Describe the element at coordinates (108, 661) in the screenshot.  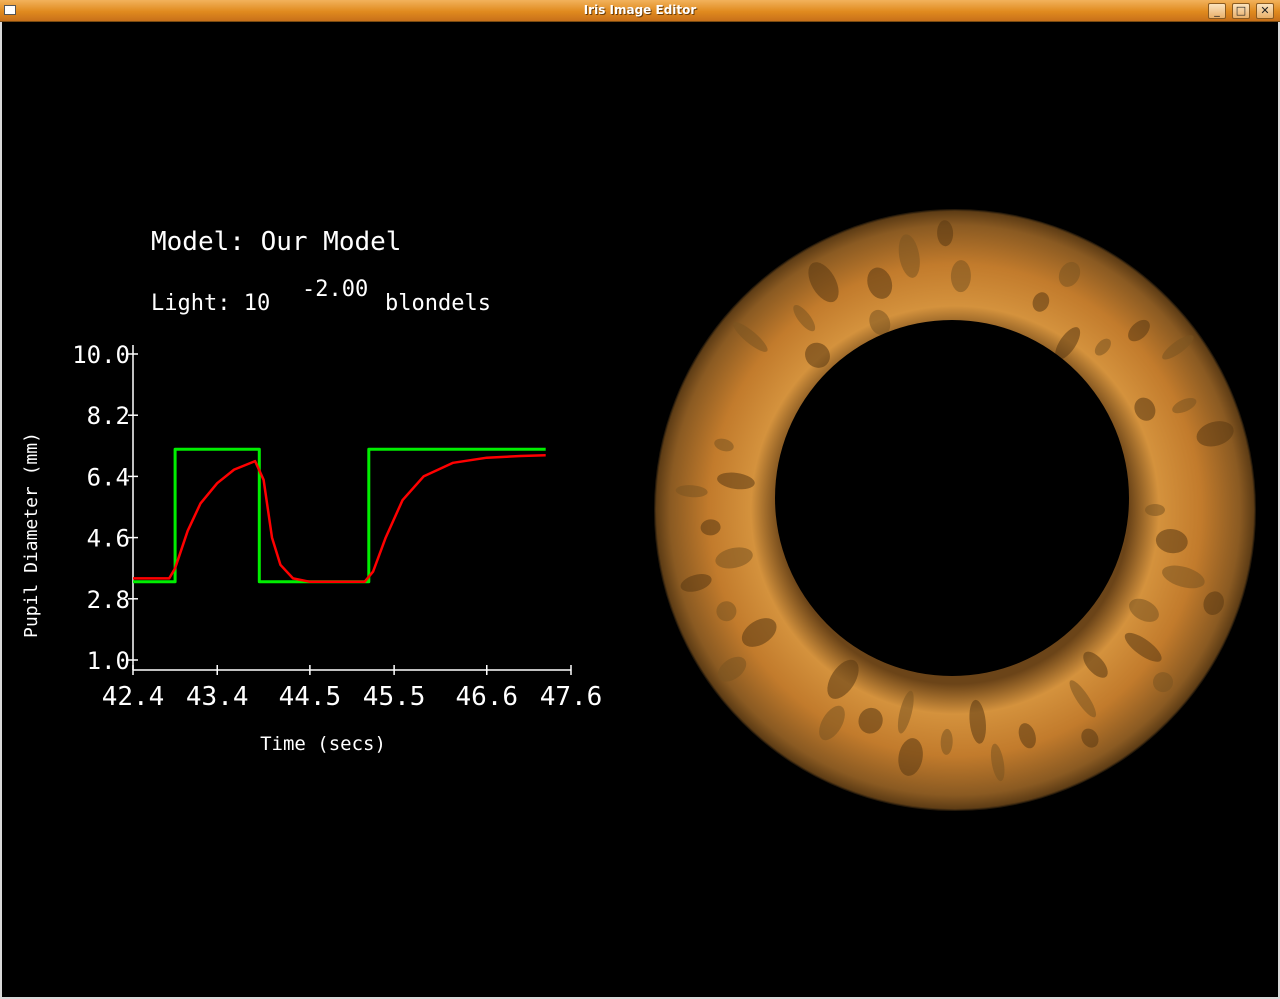
I see `y-tick-label: 1.0` at that location.